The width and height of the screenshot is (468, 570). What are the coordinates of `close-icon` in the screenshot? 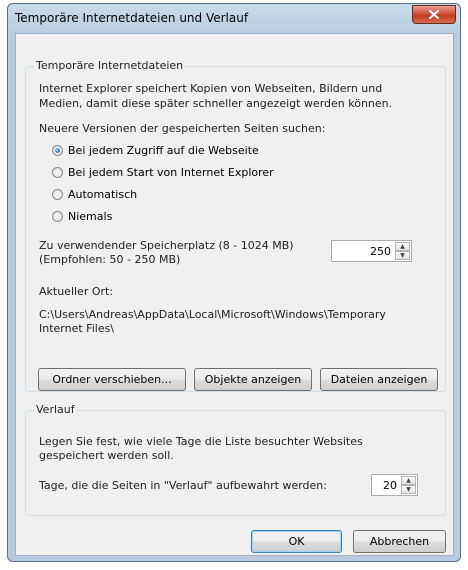 It's located at (434, 14).